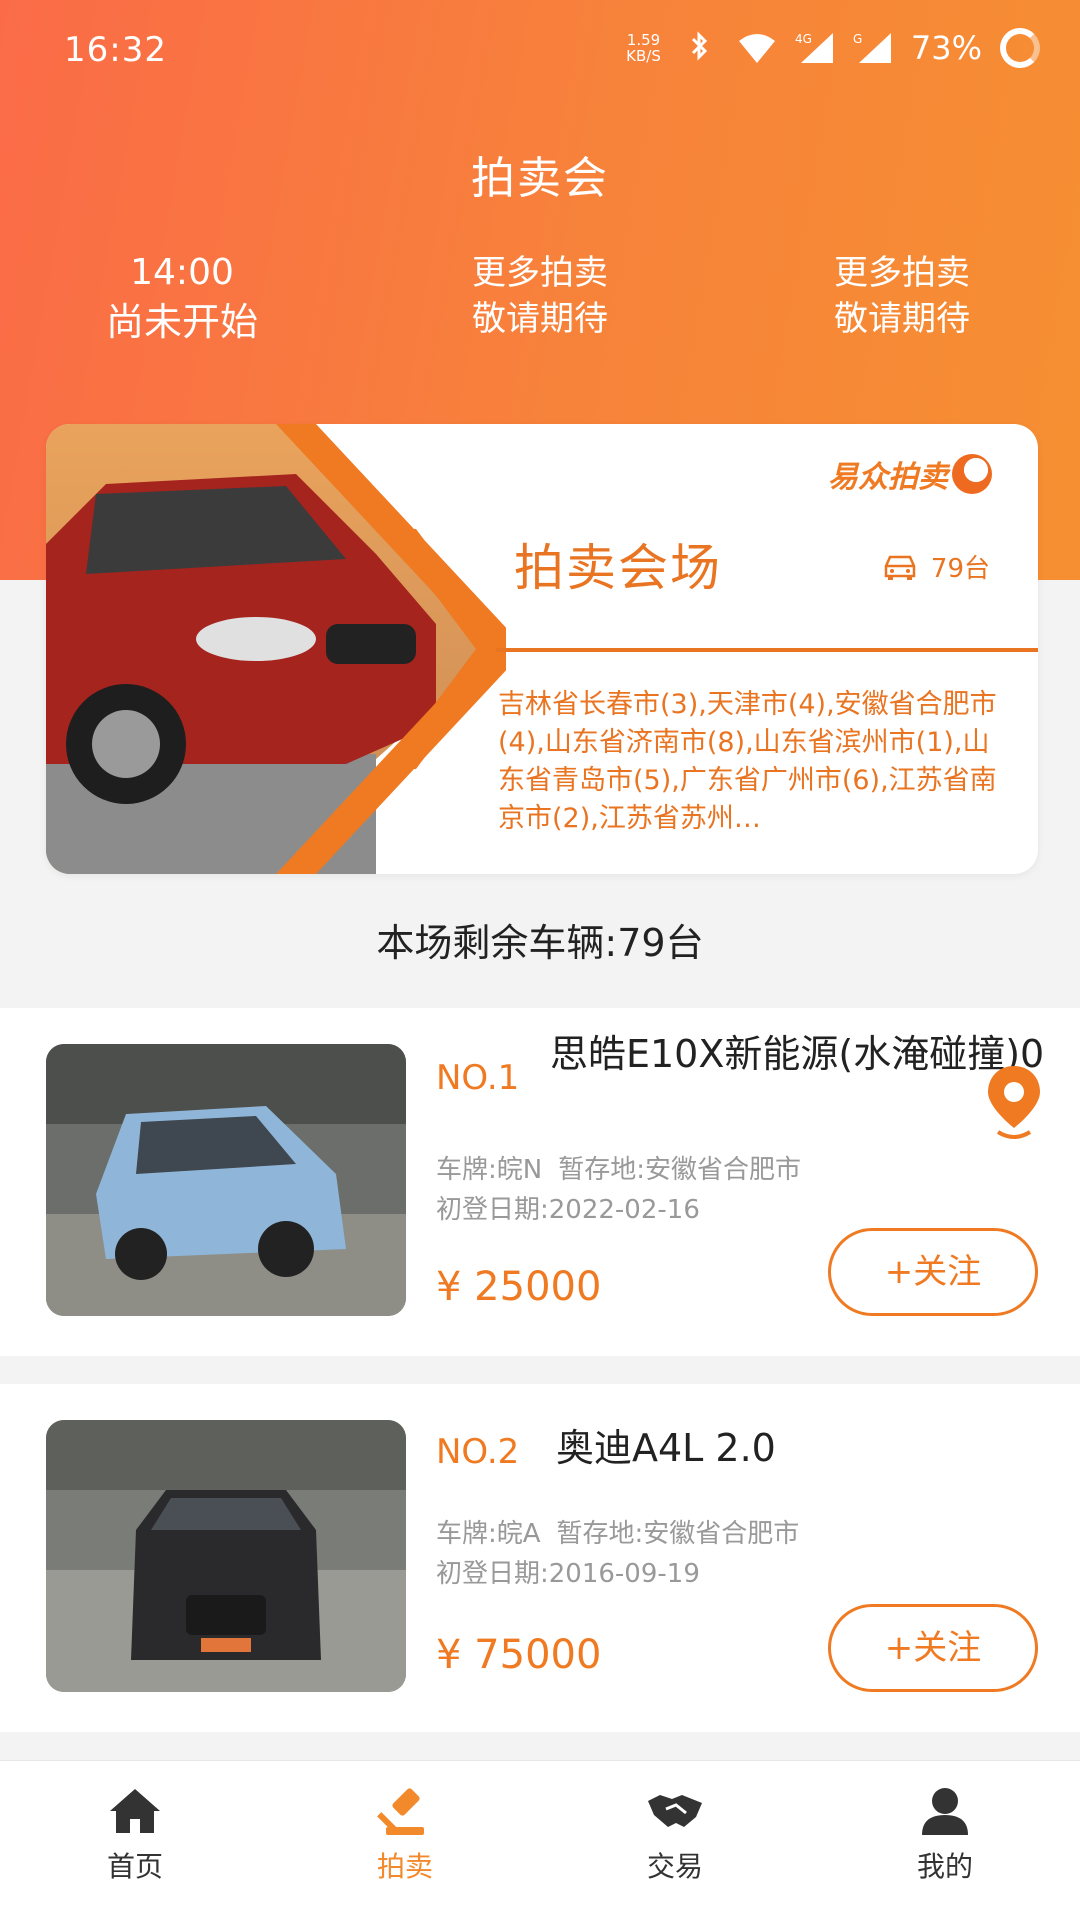  I want to click on nav-auction: 拍卖, so click(405, 1840).